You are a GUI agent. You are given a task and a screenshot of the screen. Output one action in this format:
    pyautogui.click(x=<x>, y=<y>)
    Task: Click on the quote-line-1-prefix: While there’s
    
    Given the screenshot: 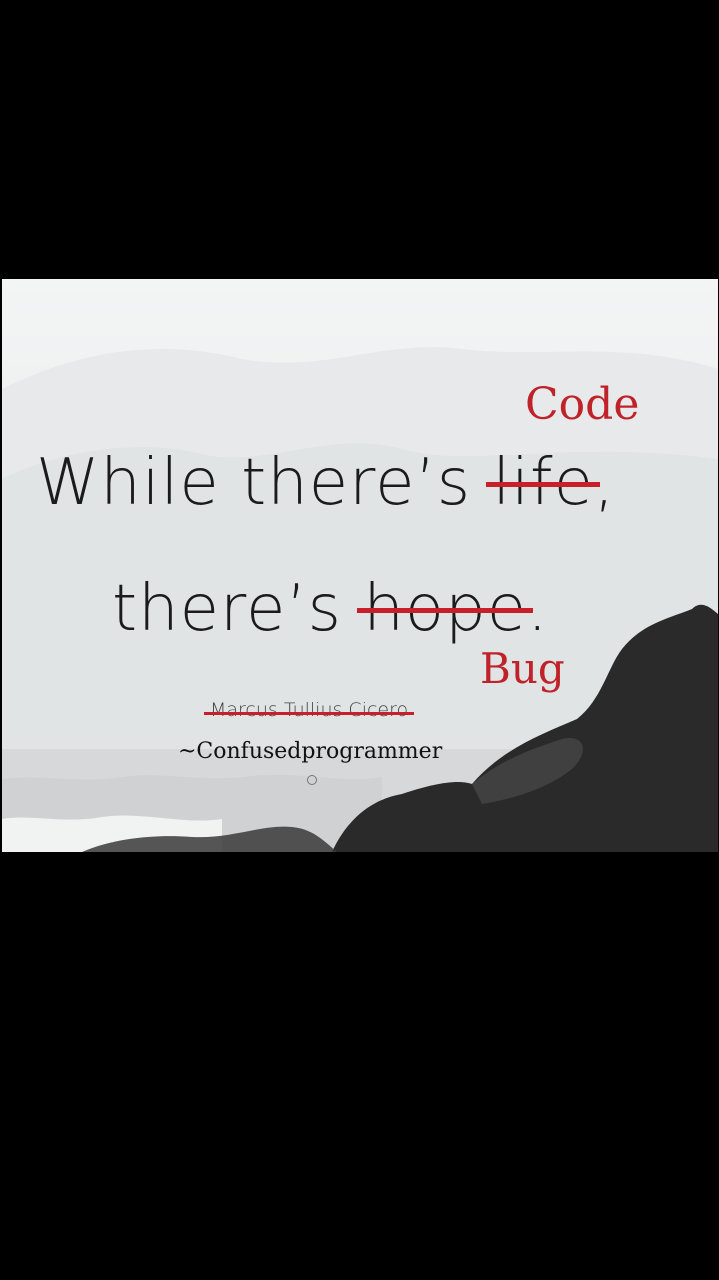 What is the action you would take?
    pyautogui.click(x=264, y=483)
    